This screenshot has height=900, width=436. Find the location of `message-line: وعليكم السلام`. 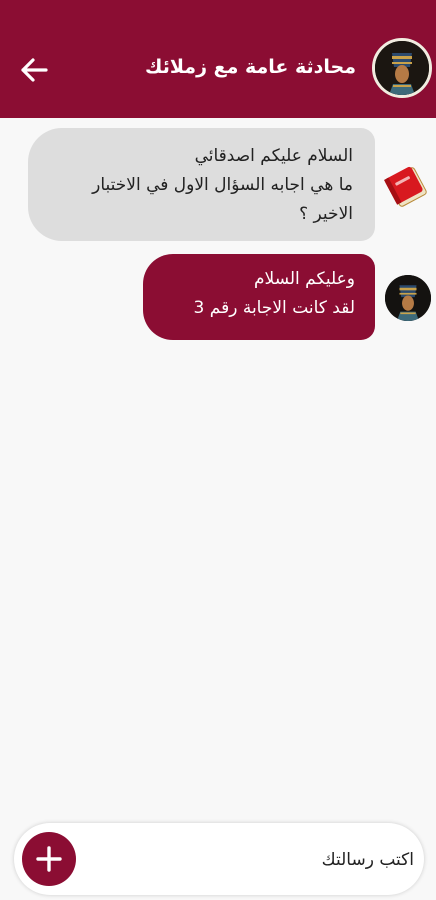

message-line: وعليكم السلام is located at coordinates (304, 279).